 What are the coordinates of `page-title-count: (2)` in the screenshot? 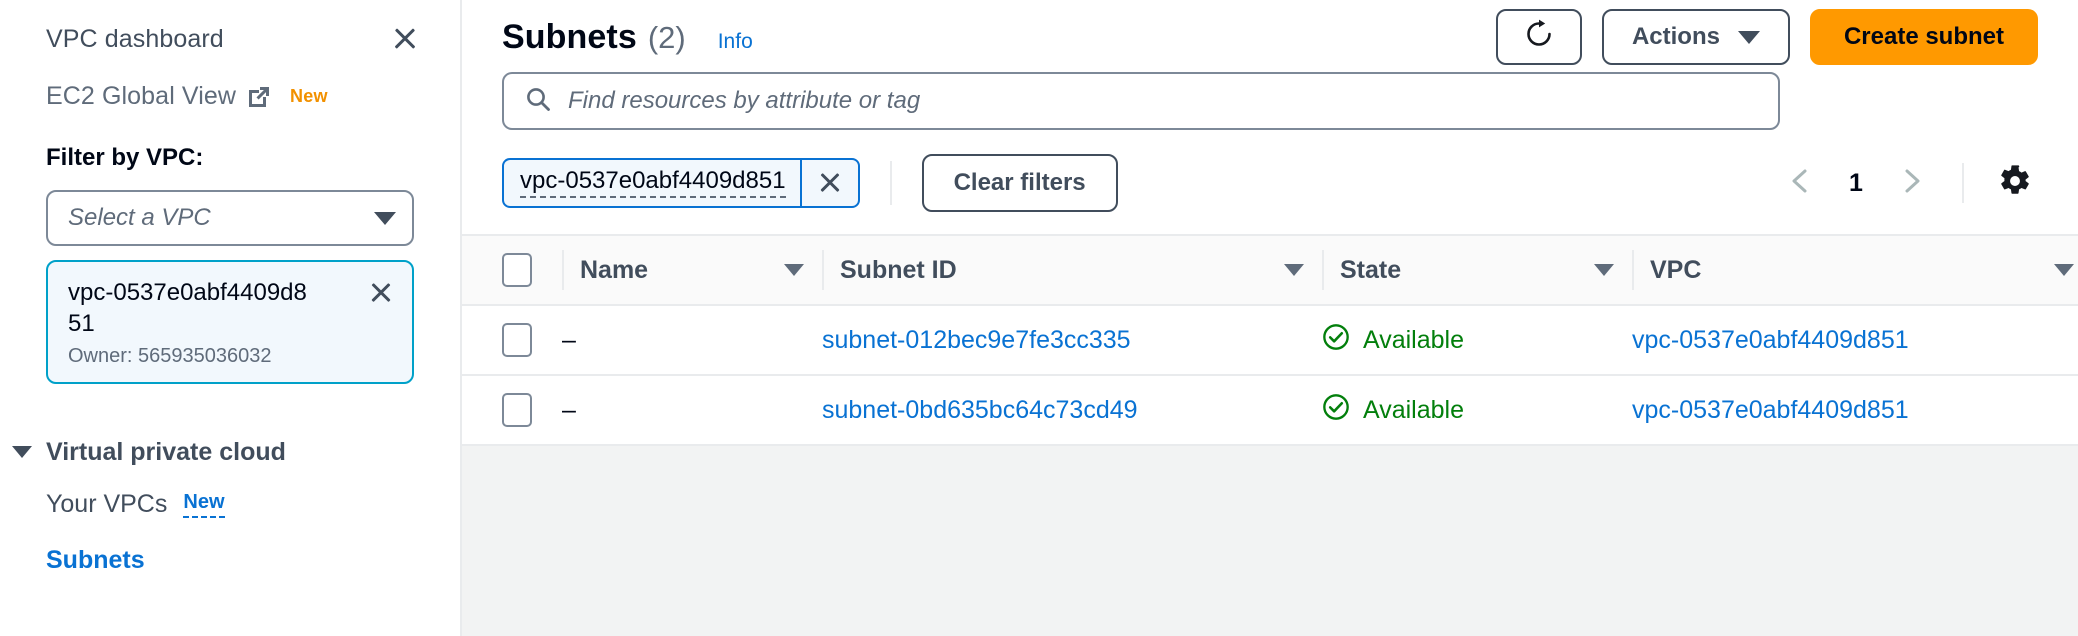 It's located at (666, 37).